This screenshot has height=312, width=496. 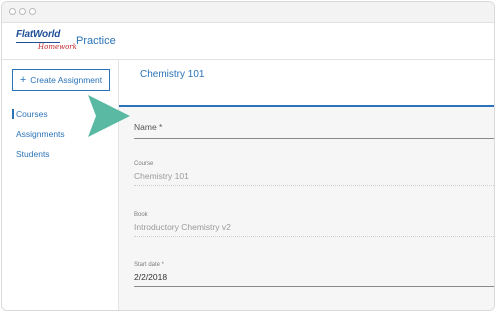 What do you see at coordinates (149, 265) in the screenshot?
I see `start-date-label: Start date *` at bounding box center [149, 265].